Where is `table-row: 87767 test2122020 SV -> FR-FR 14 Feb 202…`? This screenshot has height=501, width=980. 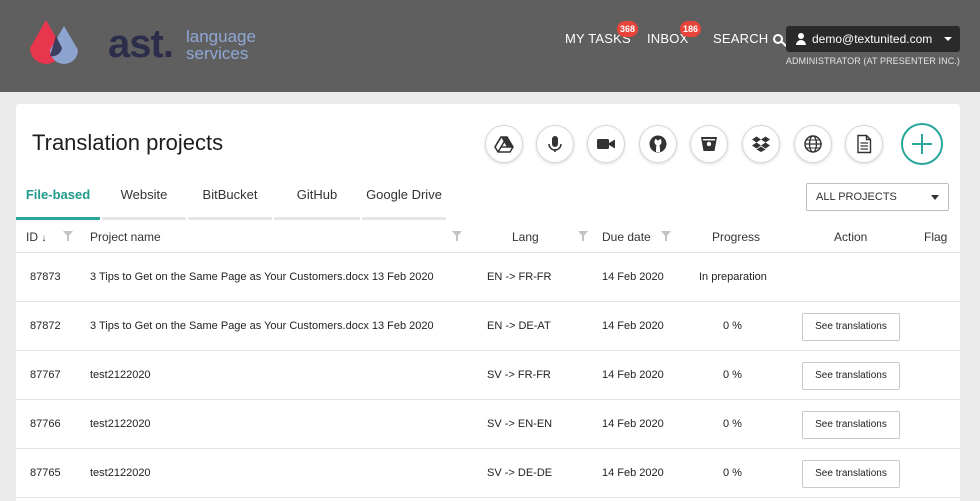
table-row: 87767 test2122020 SV -> FR-FR 14 Feb 202… is located at coordinates (488, 375).